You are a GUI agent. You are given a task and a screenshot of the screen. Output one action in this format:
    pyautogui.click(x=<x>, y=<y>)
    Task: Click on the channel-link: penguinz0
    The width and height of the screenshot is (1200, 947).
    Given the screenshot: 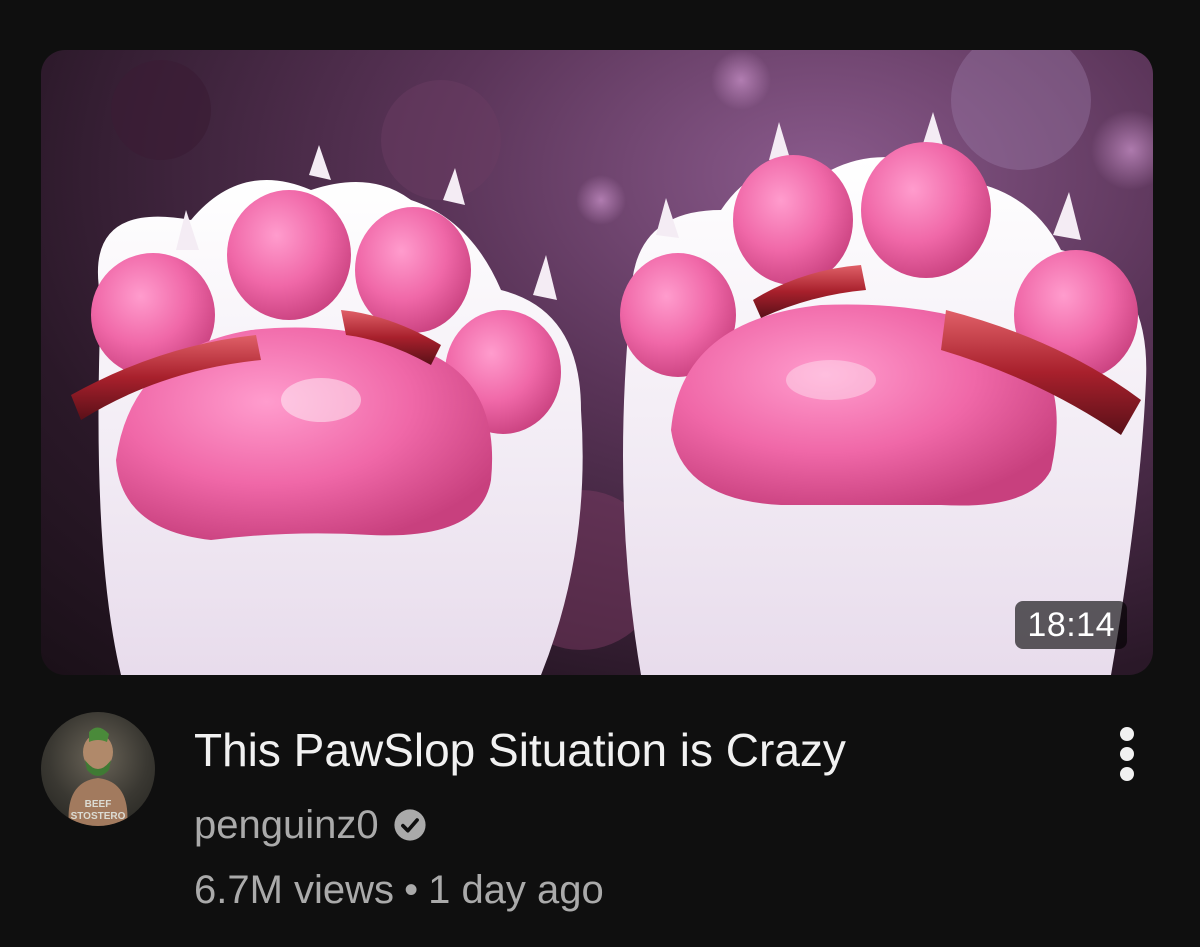 What is the action you would take?
    pyautogui.click(x=310, y=825)
    